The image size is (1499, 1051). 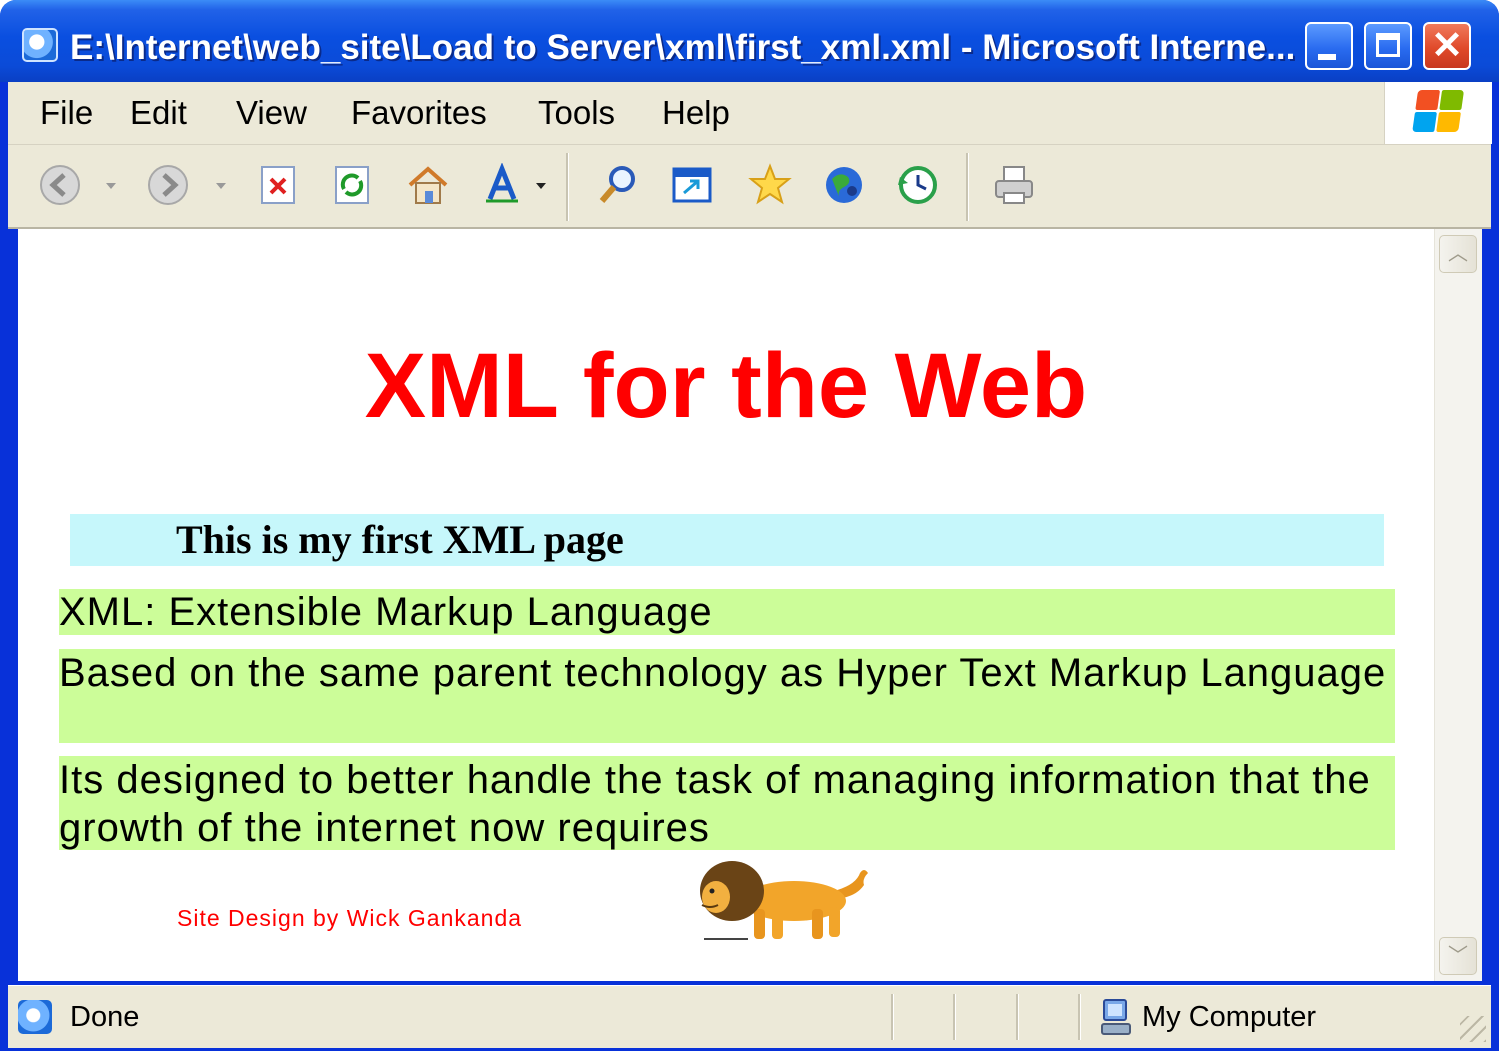 What do you see at coordinates (428, 185) in the screenshot?
I see `home-icon` at bounding box center [428, 185].